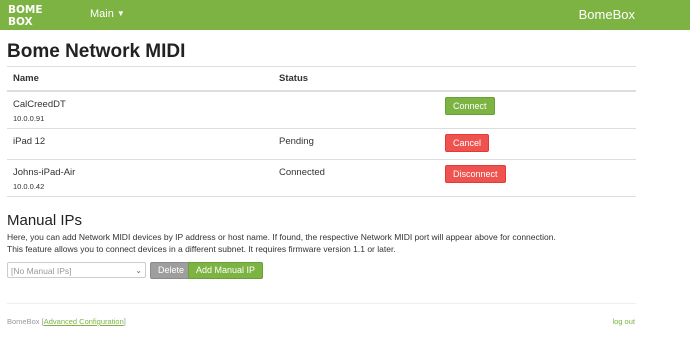  What do you see at coordinates (475, 174) in the screenshot?
I see `disconnect-button: Disconnect` at bounding box center [475, 174].